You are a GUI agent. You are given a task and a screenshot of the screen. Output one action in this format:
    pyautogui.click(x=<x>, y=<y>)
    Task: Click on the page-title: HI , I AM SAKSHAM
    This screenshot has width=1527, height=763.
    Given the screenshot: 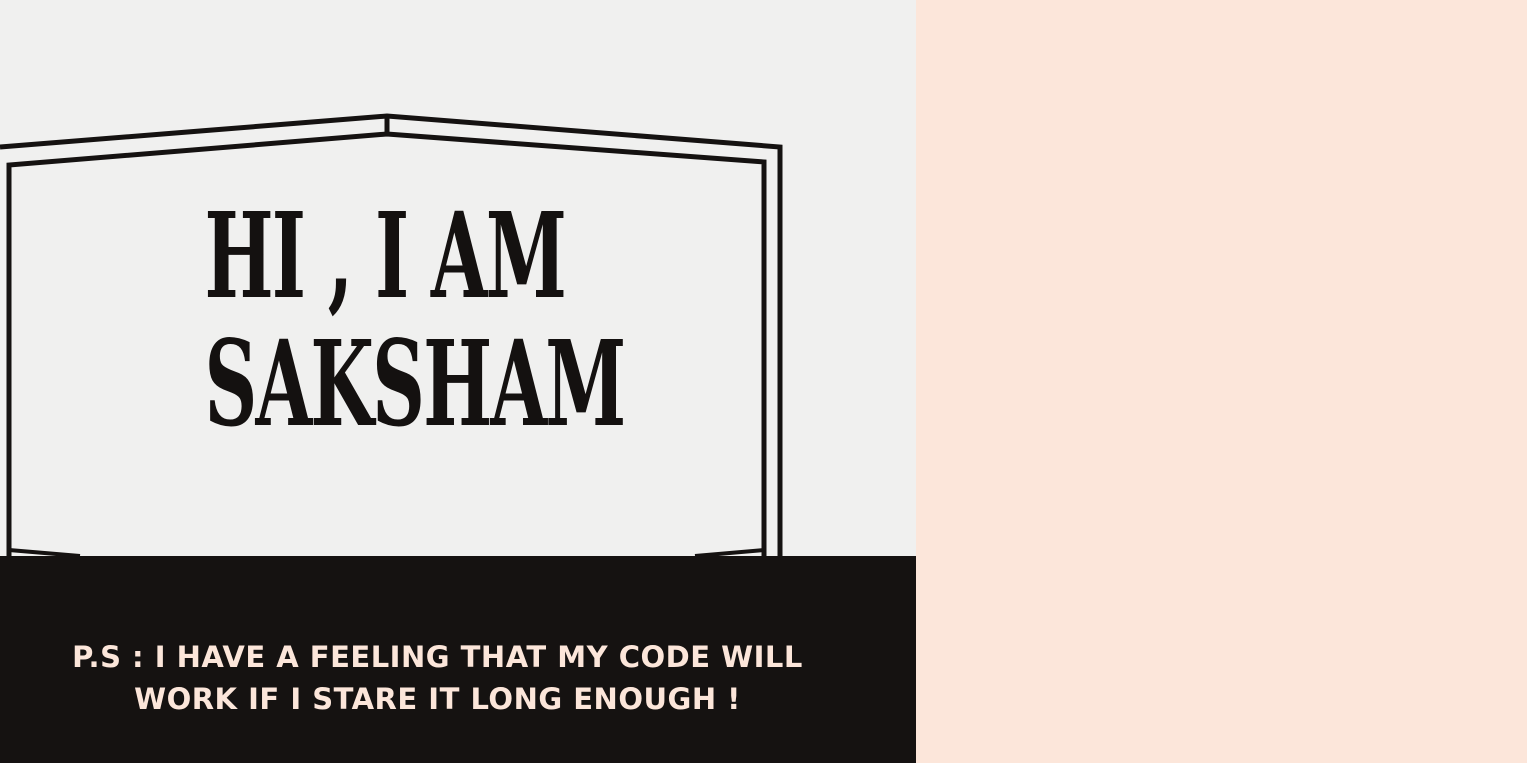 What is the action you would take?
    pyautogui.click(x=415, y=319)
    